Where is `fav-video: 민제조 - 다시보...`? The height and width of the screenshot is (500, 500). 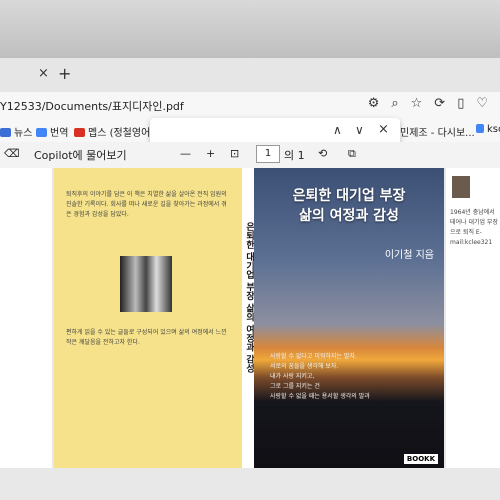
fav-video: 민제조 - 다시보... is located at coordinates (437, 131).